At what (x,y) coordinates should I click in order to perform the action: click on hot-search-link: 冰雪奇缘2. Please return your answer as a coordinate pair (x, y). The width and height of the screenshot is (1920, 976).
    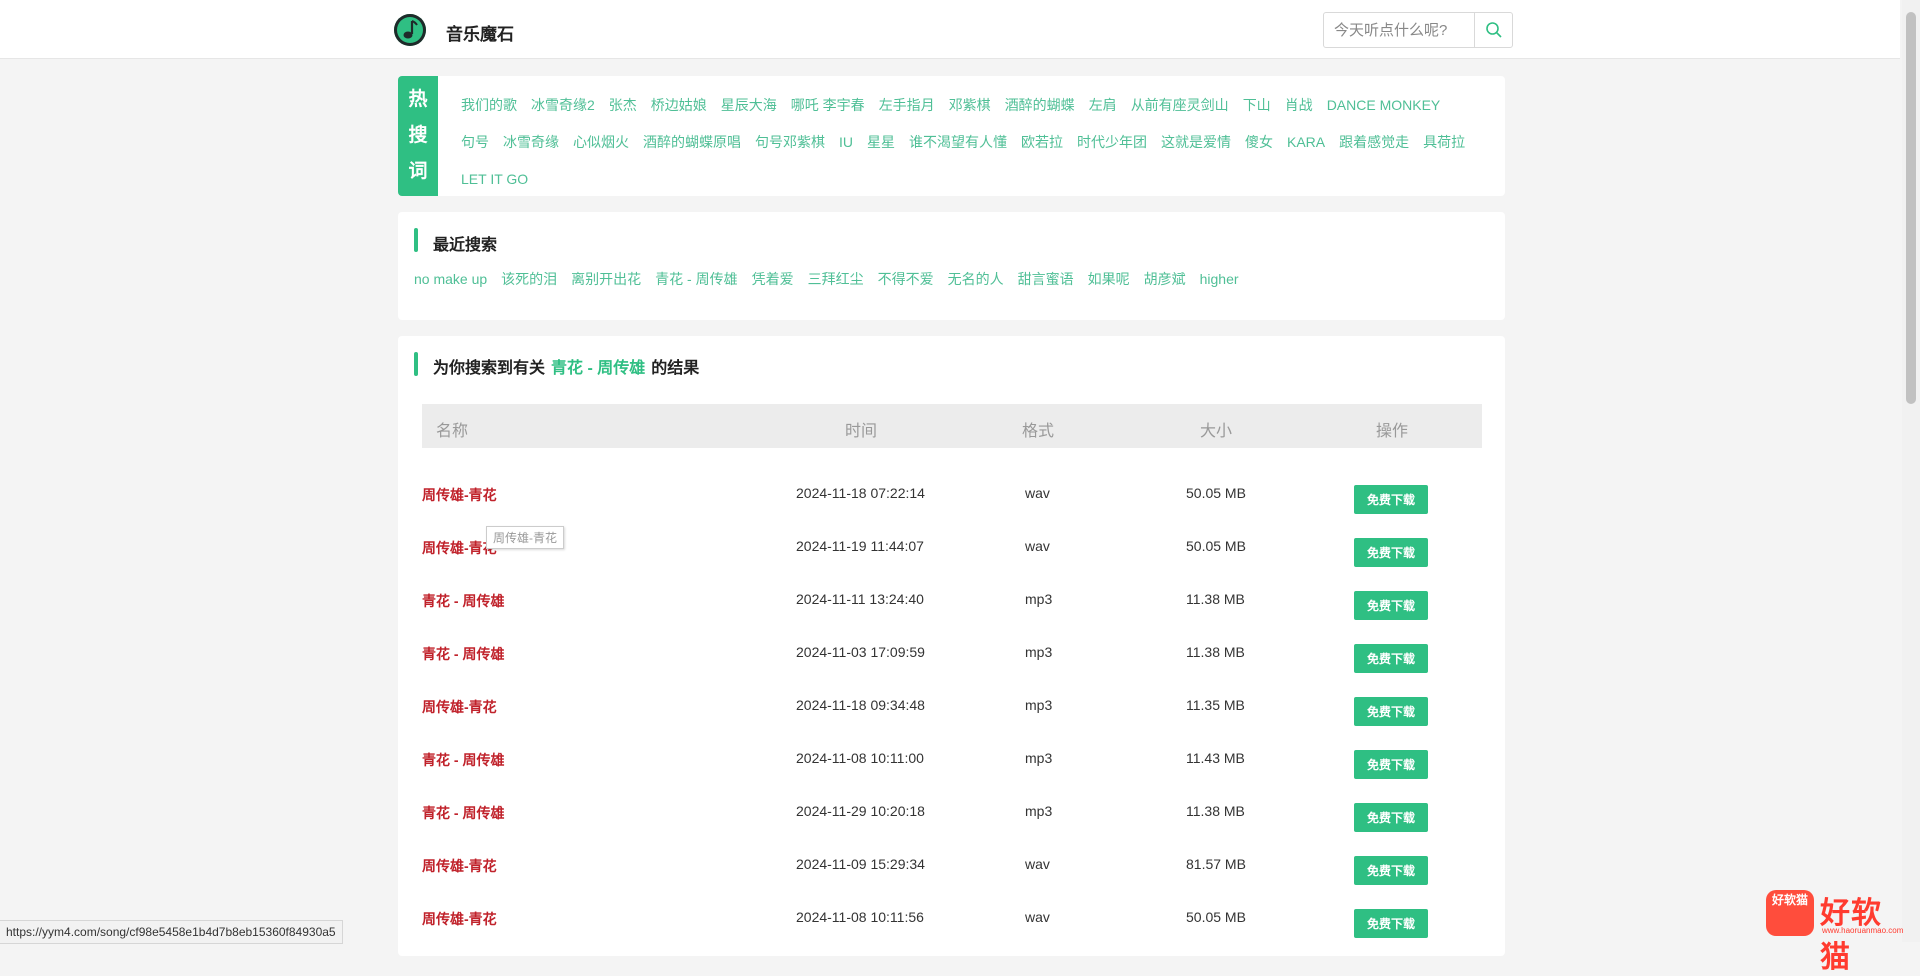
    Looking at the image, I should click on (563, 105).